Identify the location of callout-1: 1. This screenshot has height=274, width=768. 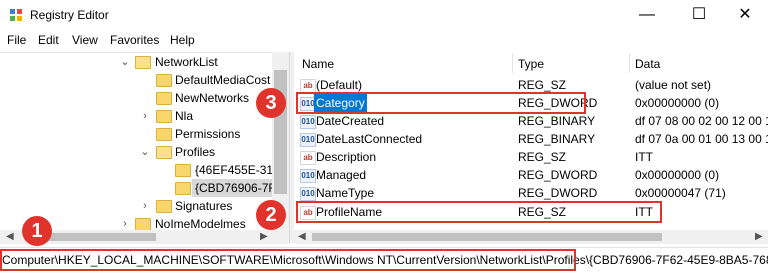
(37, 231).